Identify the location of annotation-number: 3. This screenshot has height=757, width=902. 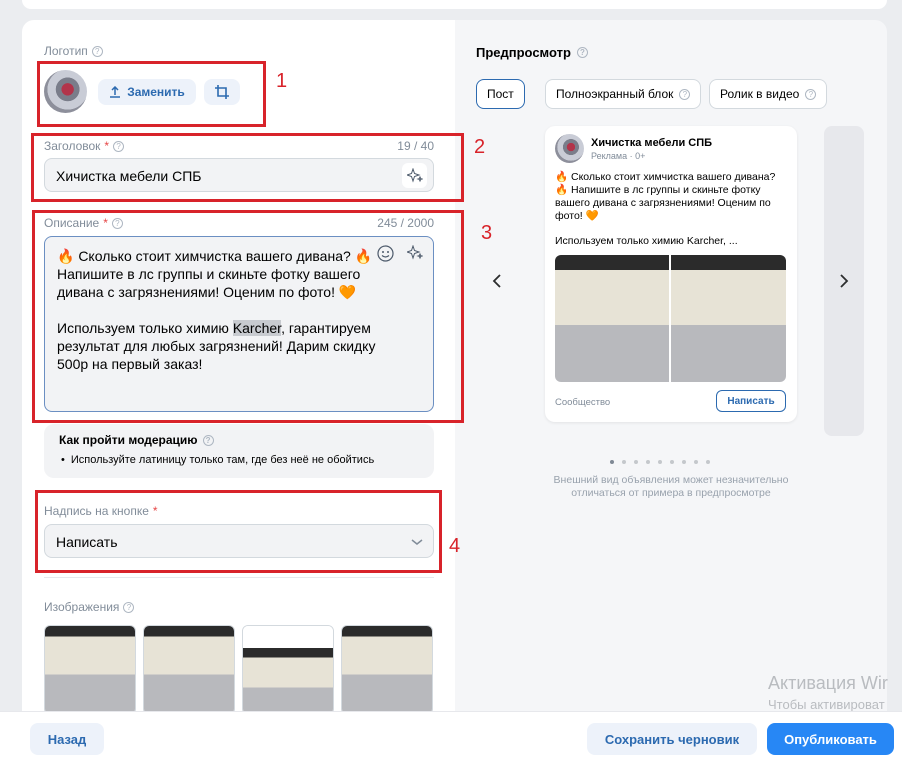
(487, 233).